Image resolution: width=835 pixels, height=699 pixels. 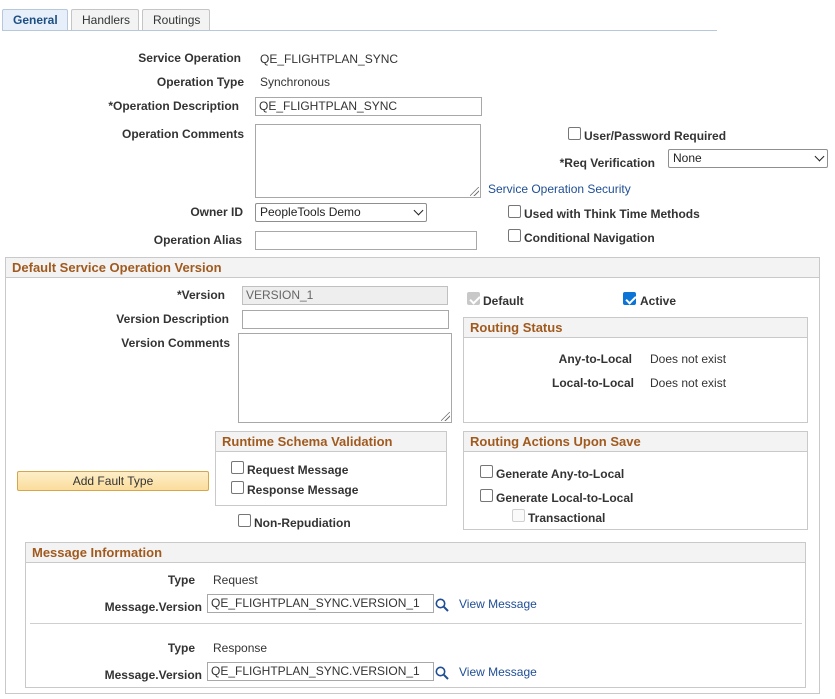 I want to click on active-label: Active, so click(x=658, y=301).